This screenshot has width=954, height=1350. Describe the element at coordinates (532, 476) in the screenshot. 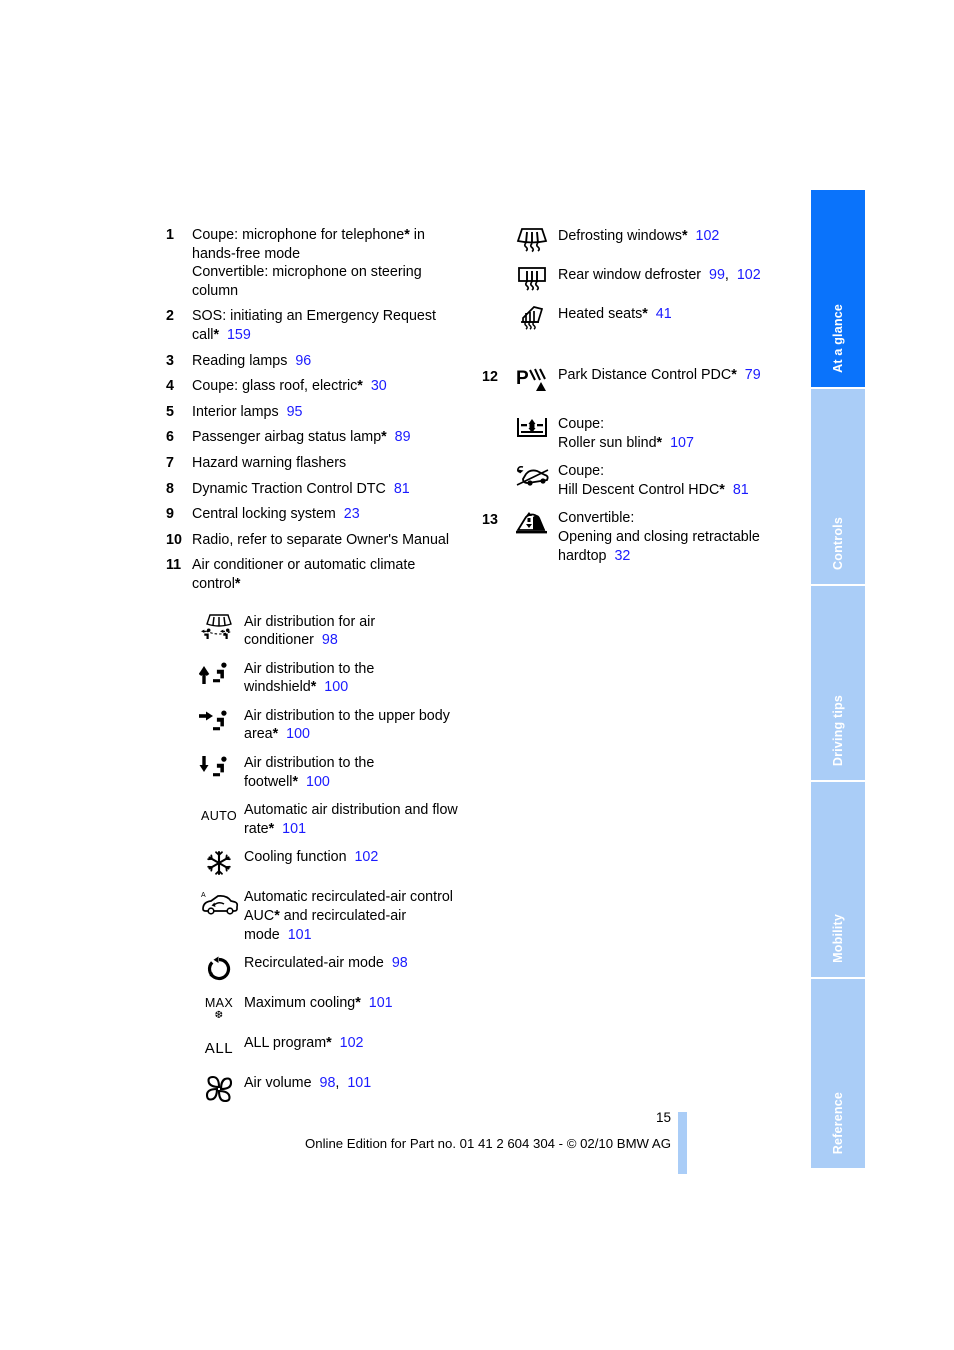

I see `hill-descent-control-icon` at that location.